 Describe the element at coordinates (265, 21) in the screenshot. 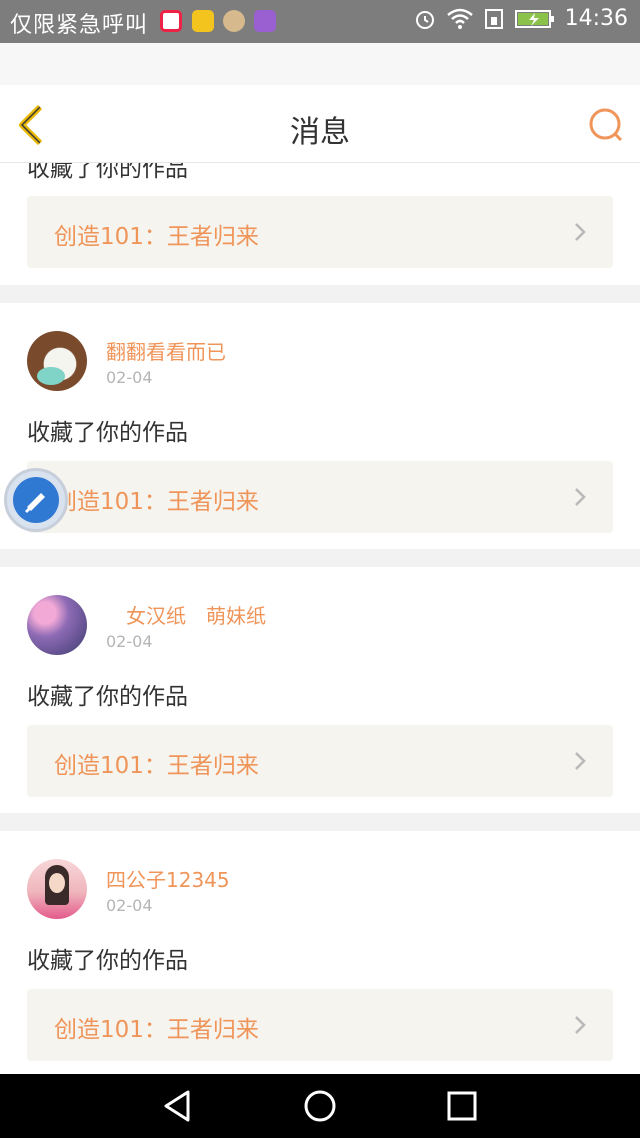

I see `gallery-icon` at that location.